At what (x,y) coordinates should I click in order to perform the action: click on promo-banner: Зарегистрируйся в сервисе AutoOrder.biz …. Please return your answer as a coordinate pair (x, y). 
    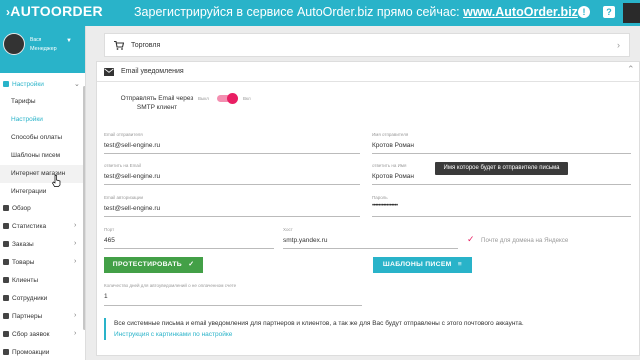
    Looking at the image, I should click on (356, 12).